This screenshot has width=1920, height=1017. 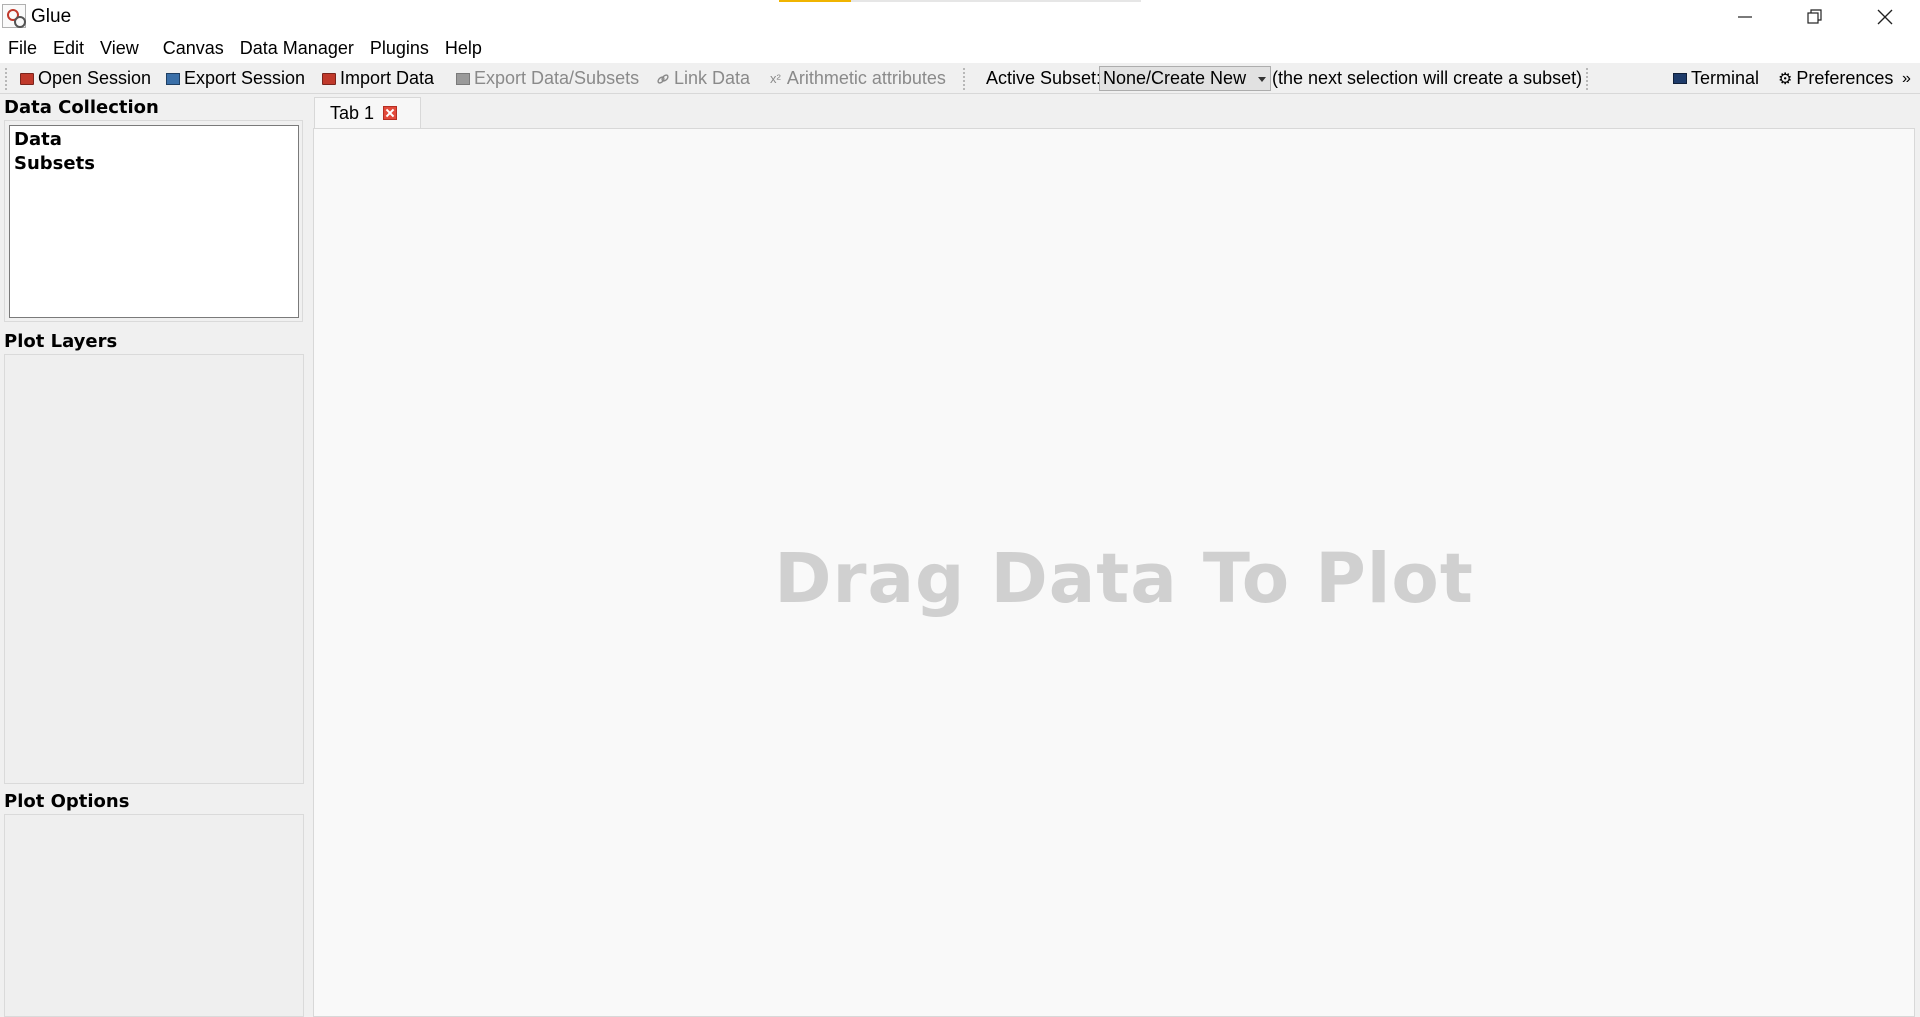 I want to click on export-data-subsets-button: Export Data/Subsets, so click(x=547, y=78).